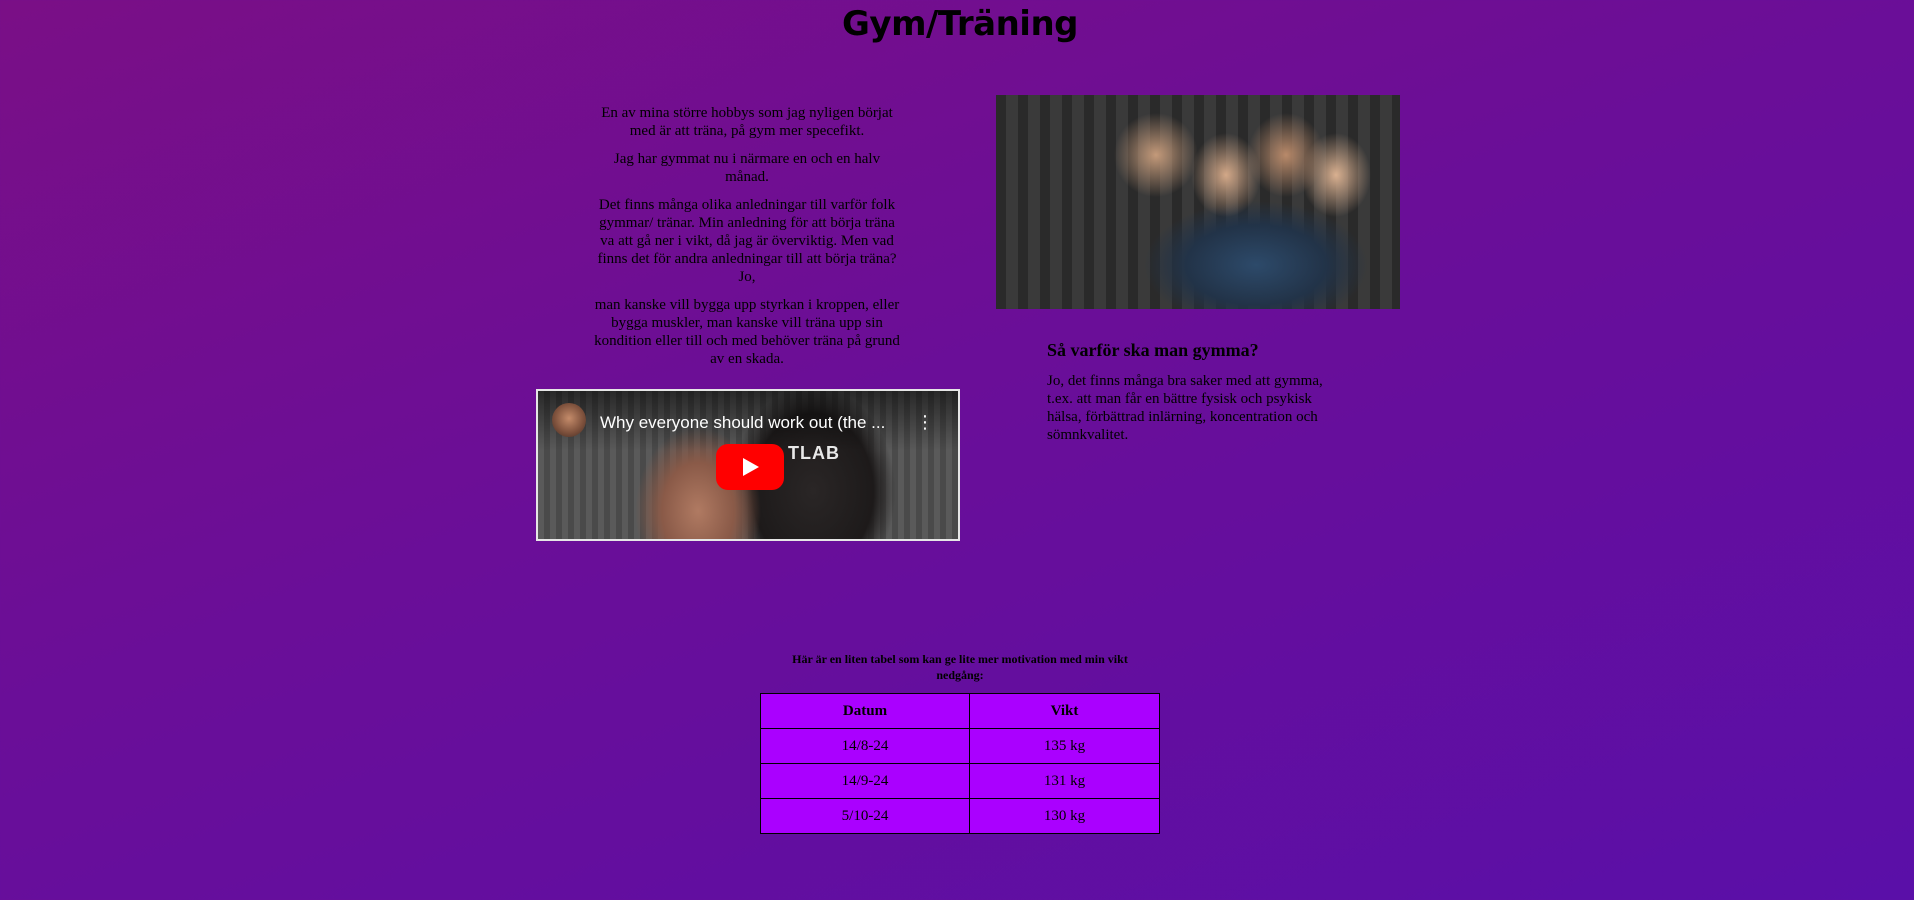 This screenshot has height=900, width=1914. Describe the element at coordinates (1198, 202) in the screenshot. I see `gym-selfie-photo` at that location.